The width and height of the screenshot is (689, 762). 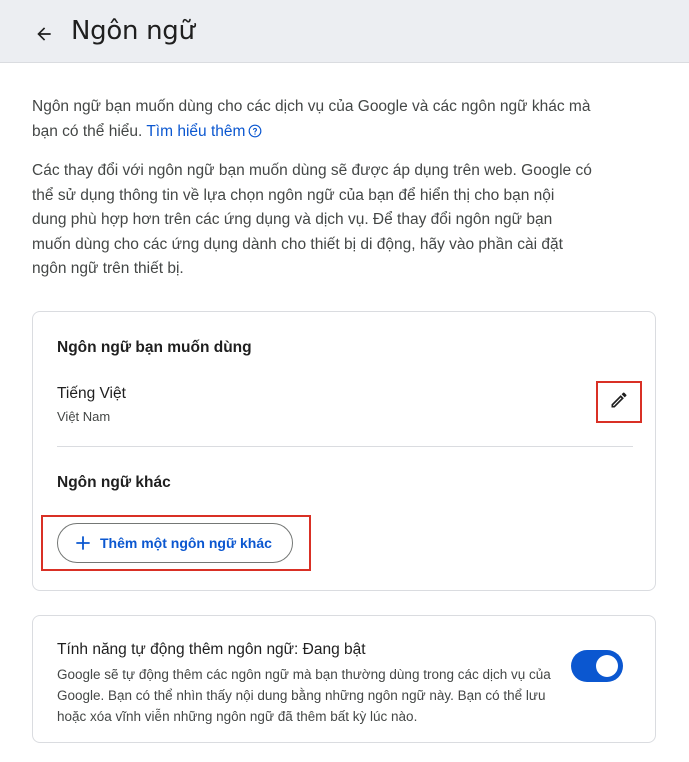 I want to click on preferred-language-name: Tiếng Việt, so click(x=91, y=393).